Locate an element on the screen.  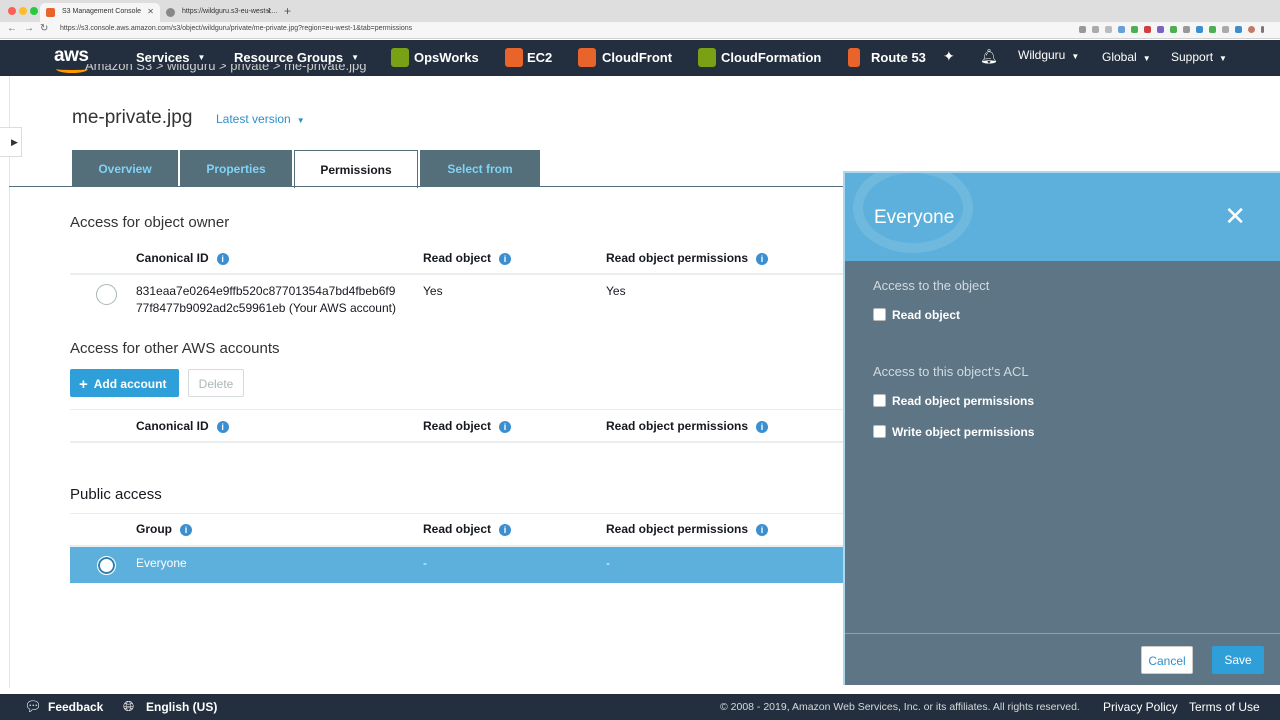
shortcut-ec2: EC2 is located at coordinates (539, 57).